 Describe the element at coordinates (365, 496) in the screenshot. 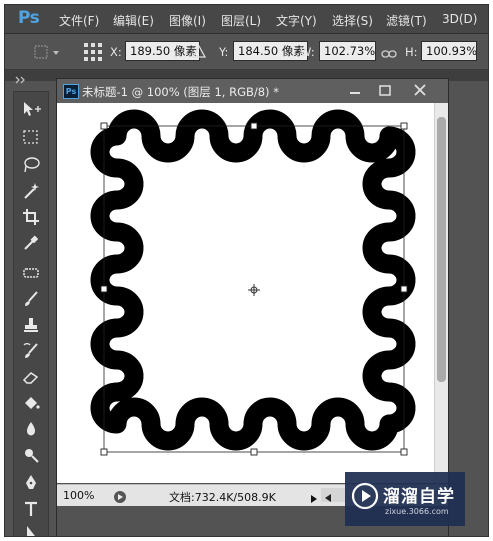

I see `watermark-logo-icon` at that location.